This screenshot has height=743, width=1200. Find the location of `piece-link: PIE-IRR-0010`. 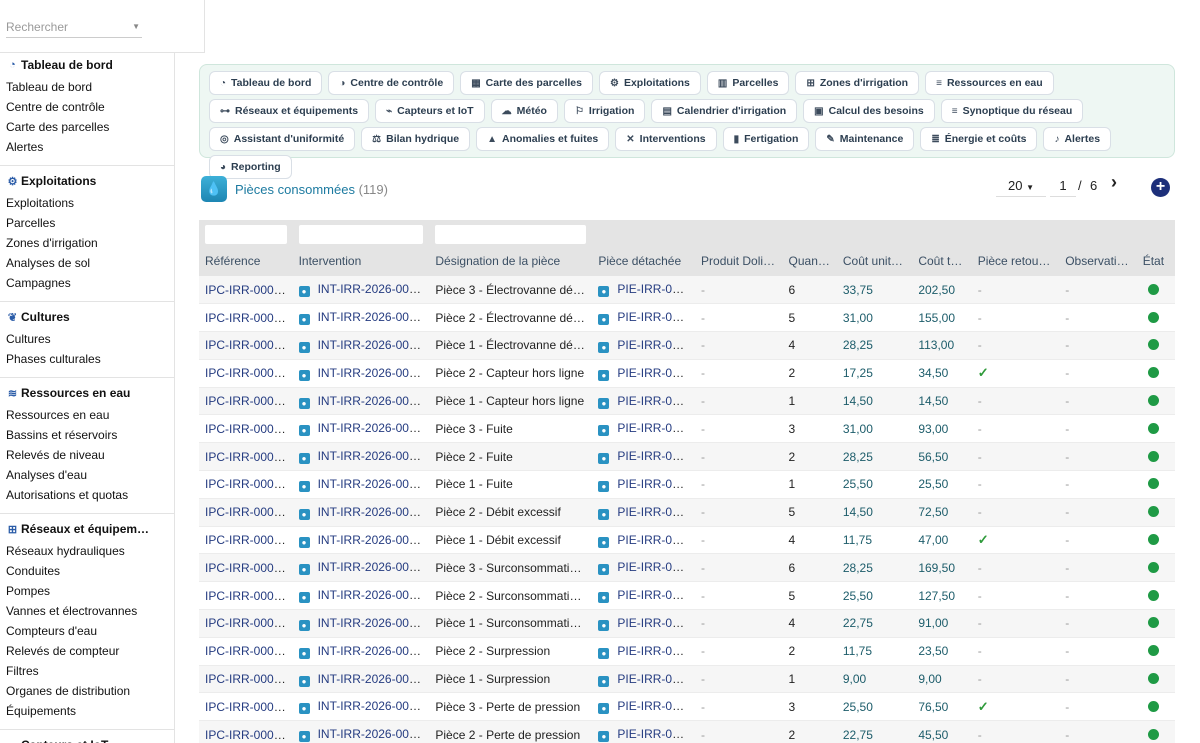

piece-link: PIE-IRR-0010 is located at coordinates (654, 345).